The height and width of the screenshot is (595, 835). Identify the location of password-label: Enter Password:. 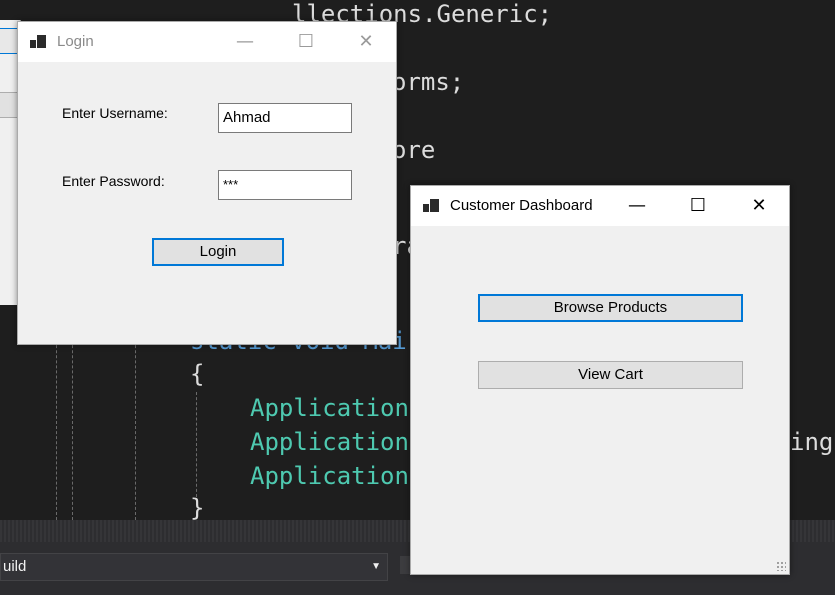
(113, 181).